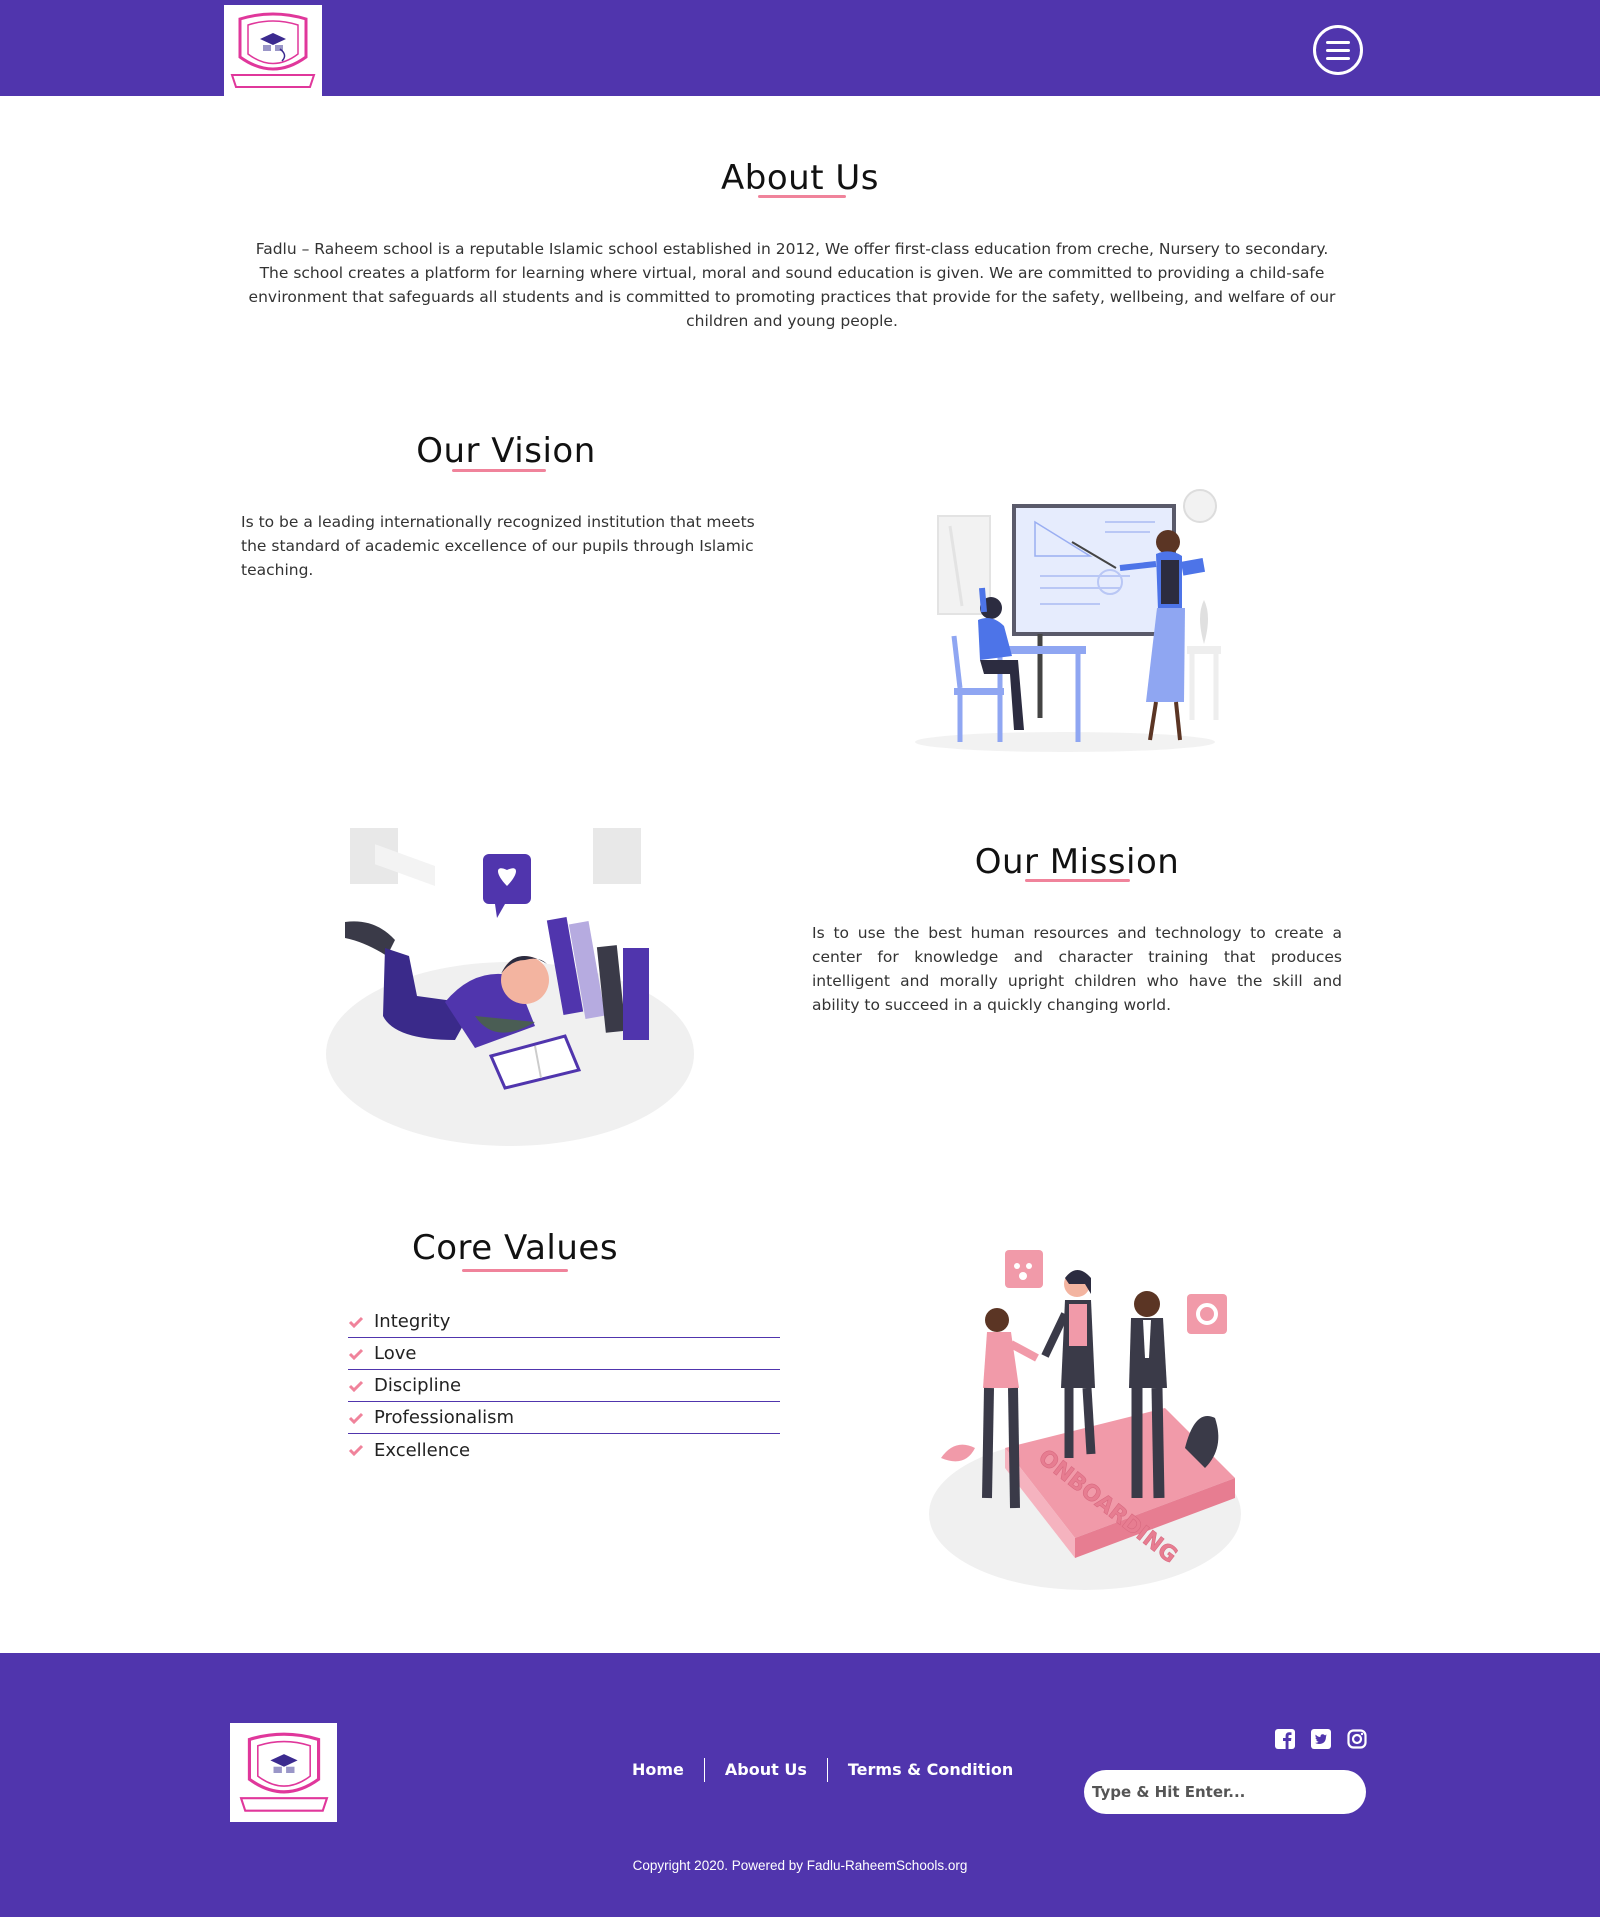  I want to click on instagram-icon, so click(1357, 1739).